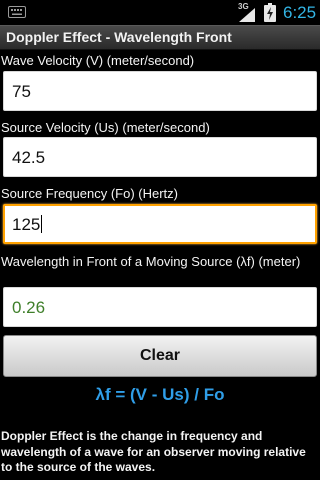 This screenshot has width=320, height=480. I want to click on signal-icon, so click(247, 15).